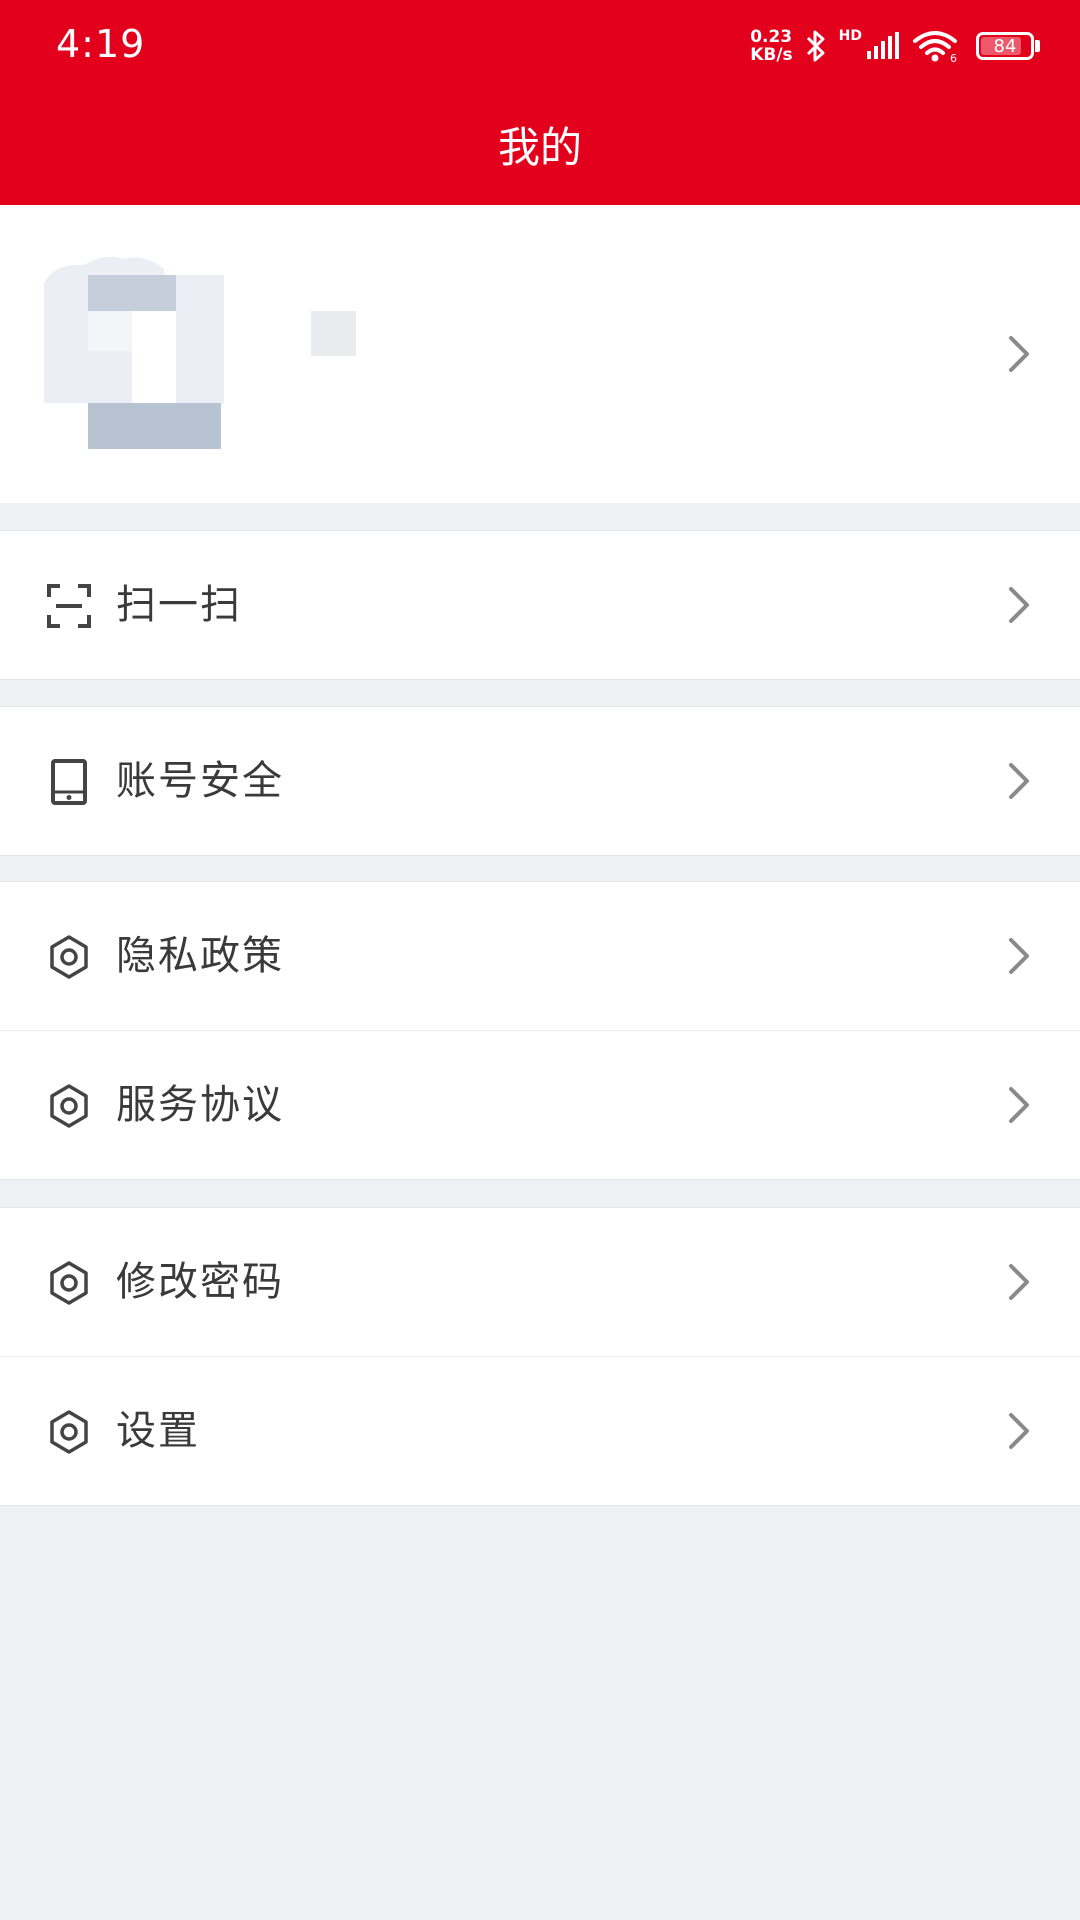 Image resolution: width=1080 pixels, height=1920 pixels. I want to click on network-speed: 0.23 KB/s, so click(771, 46).